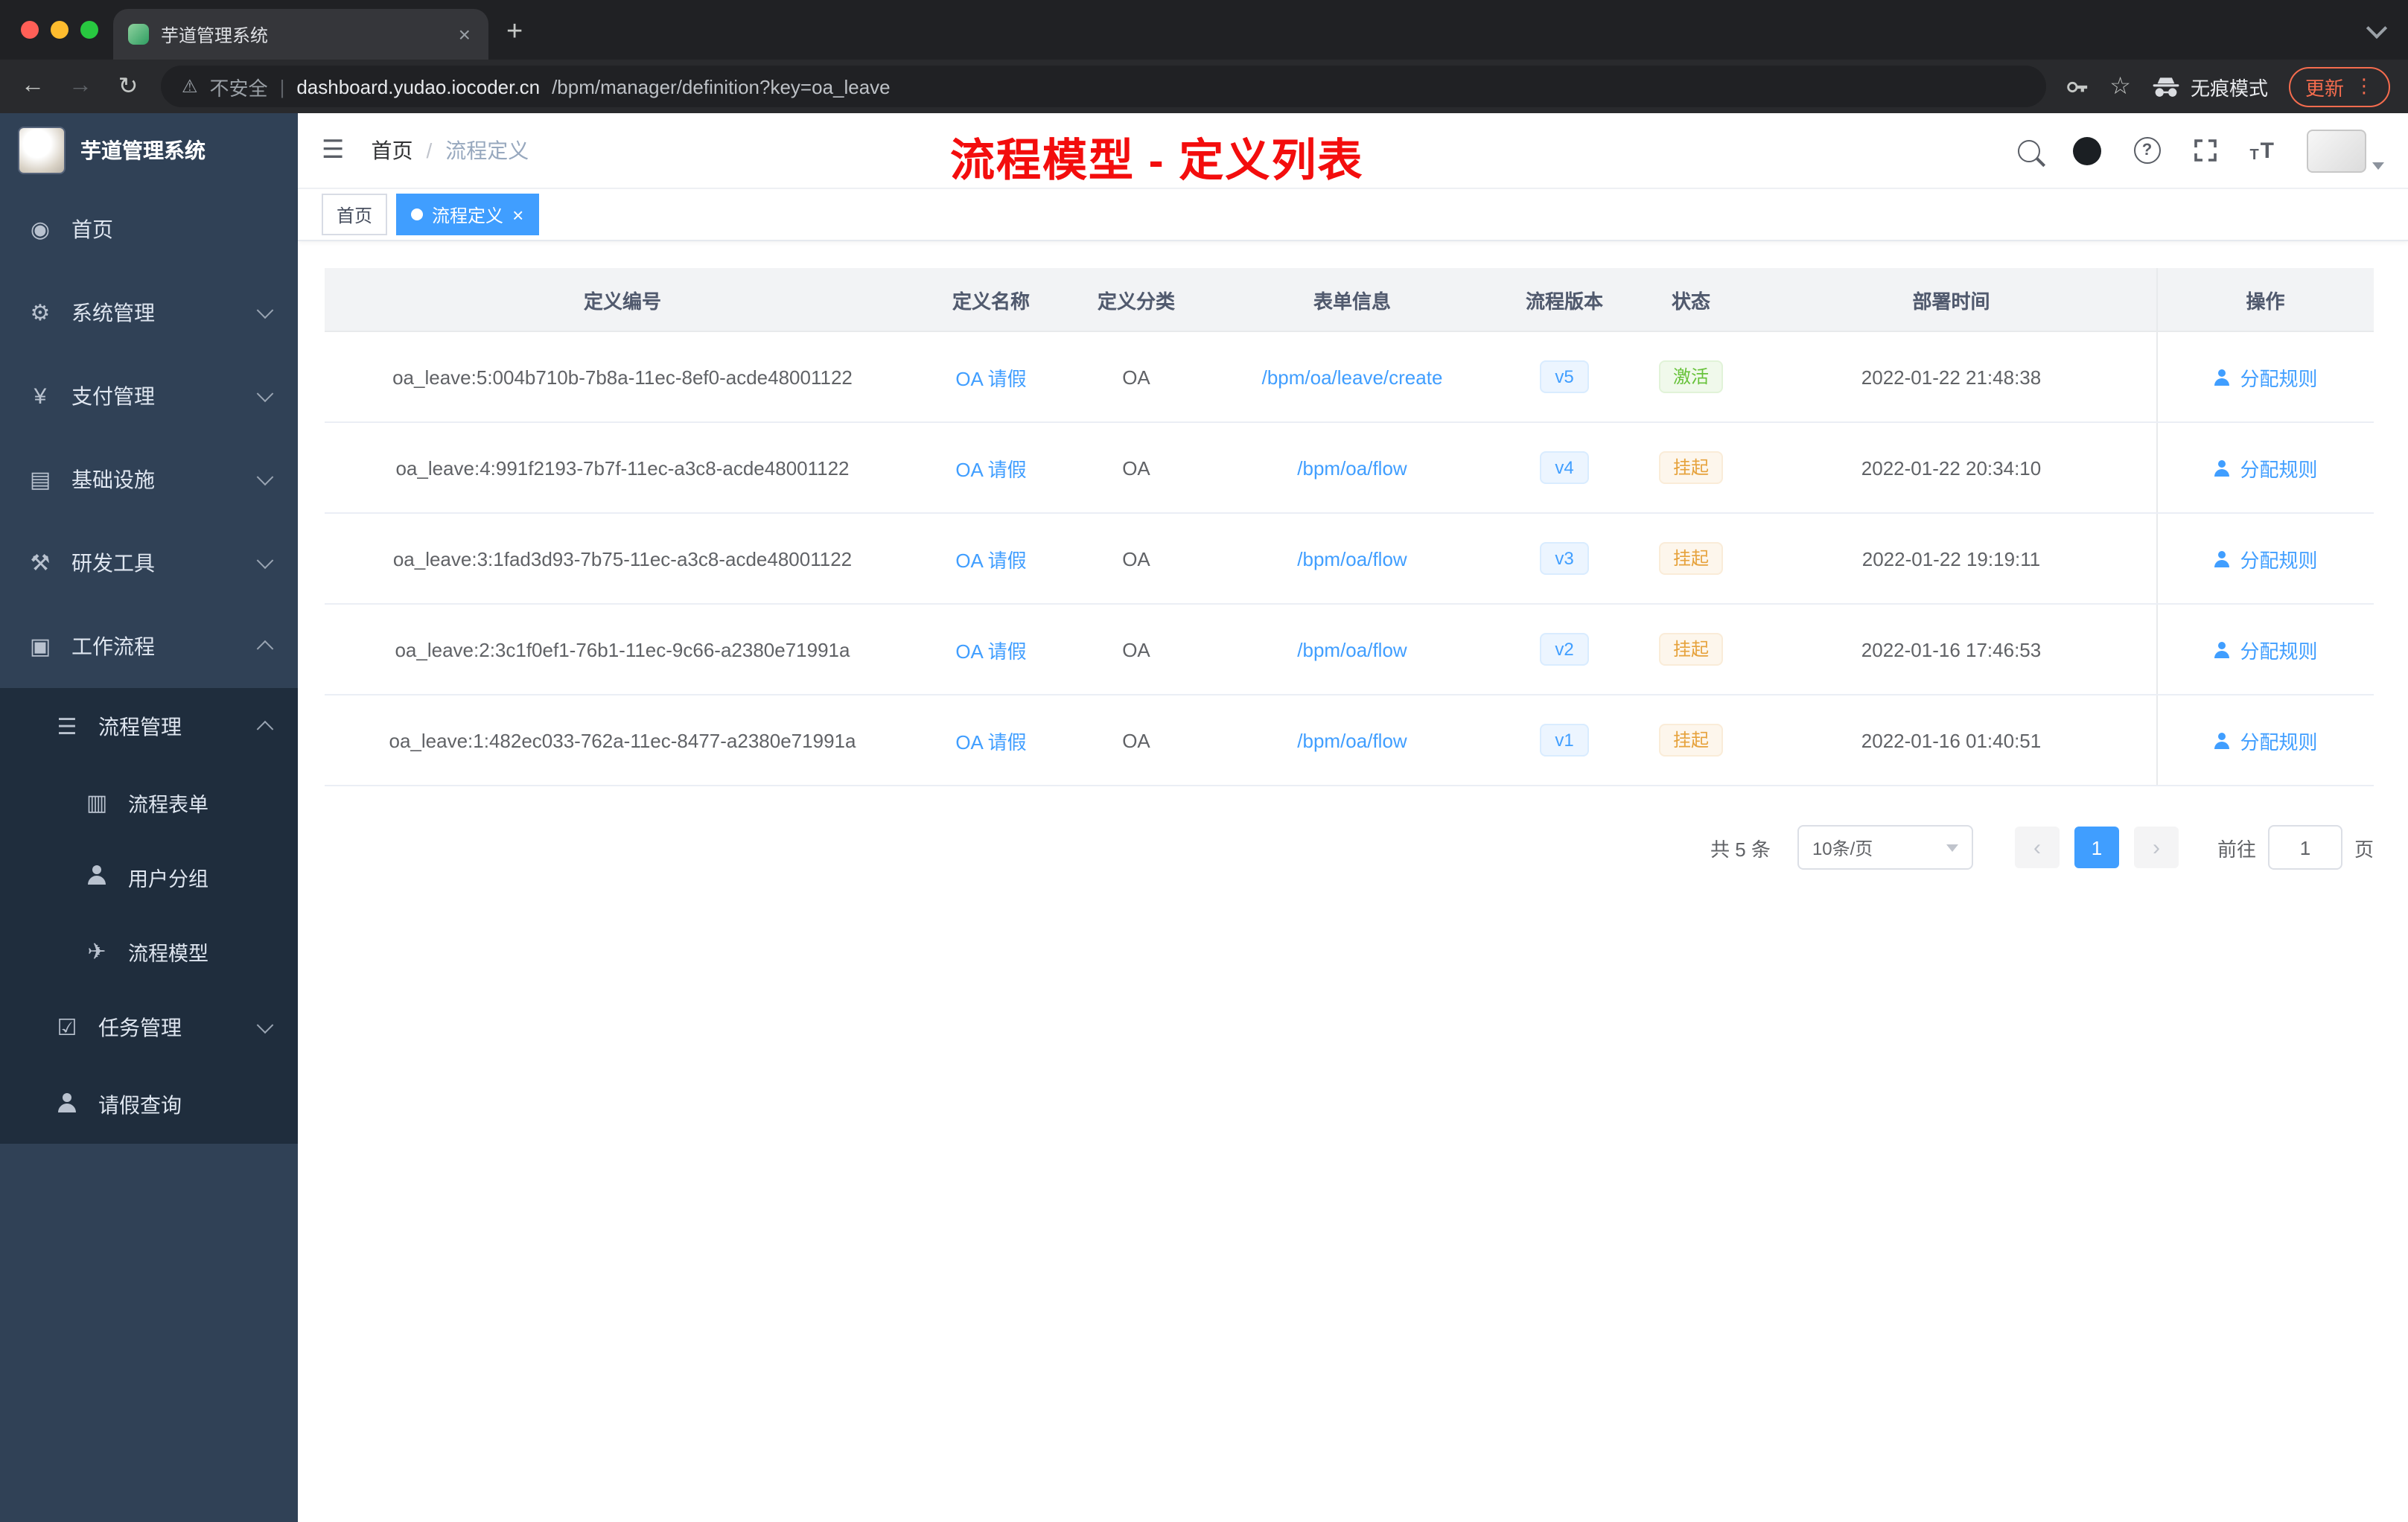  I want to click on deploy-time-cell: 2022-01-16 17:46:53, so click(1951, 649).